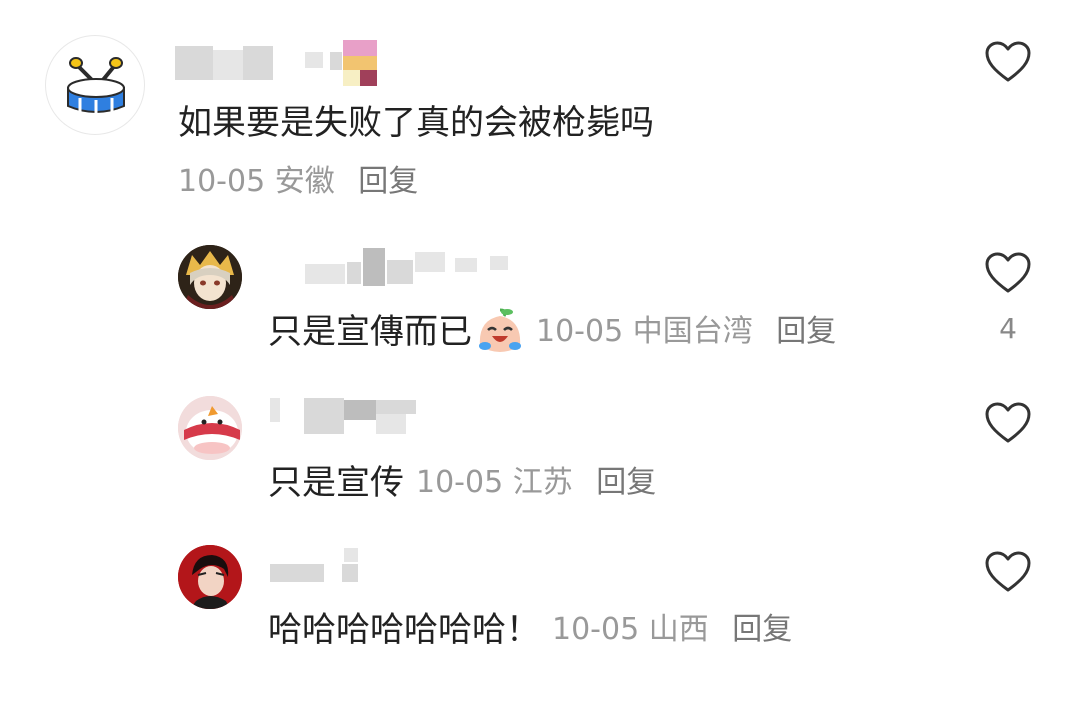 The width and height of the screenshot is (1080, 710). I want to click on reply-line: 哈哈哈哈哈哈哈！ 10-05 山西 回复, so click(530, 630).